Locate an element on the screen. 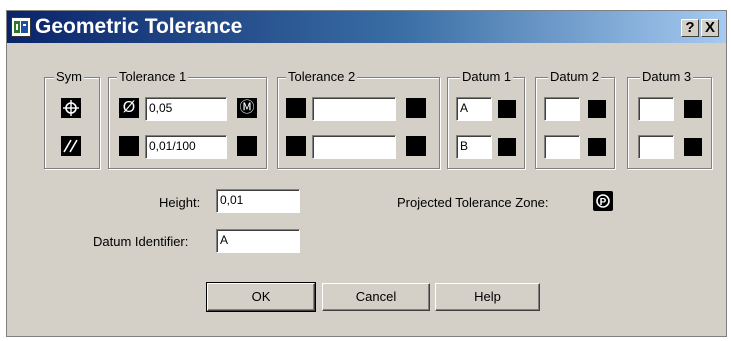 The height and width of the screenshot is (341, 731). title-bar: Geometric Tolerance ? X is located at coordinates (366, 27).